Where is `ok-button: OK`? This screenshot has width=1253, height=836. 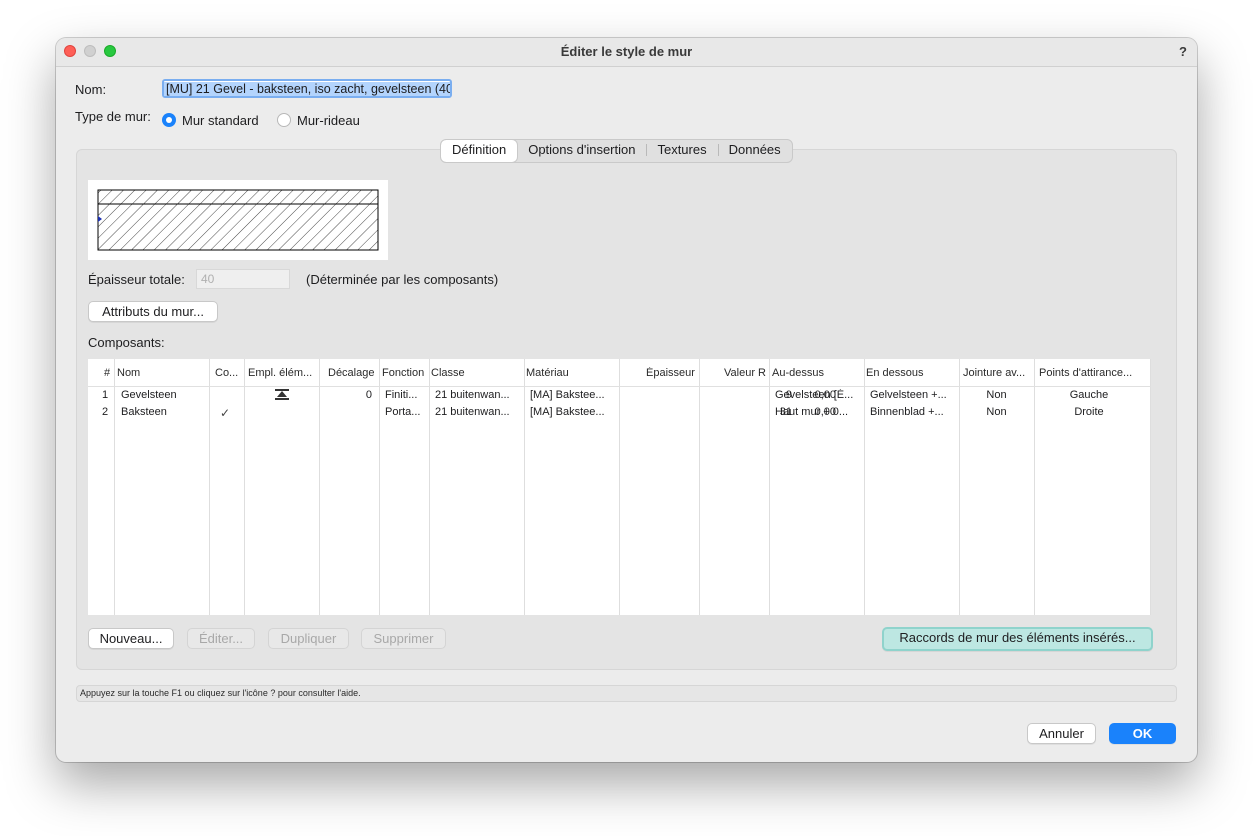
ok-button: OK is located at coordinates (1142, 733).